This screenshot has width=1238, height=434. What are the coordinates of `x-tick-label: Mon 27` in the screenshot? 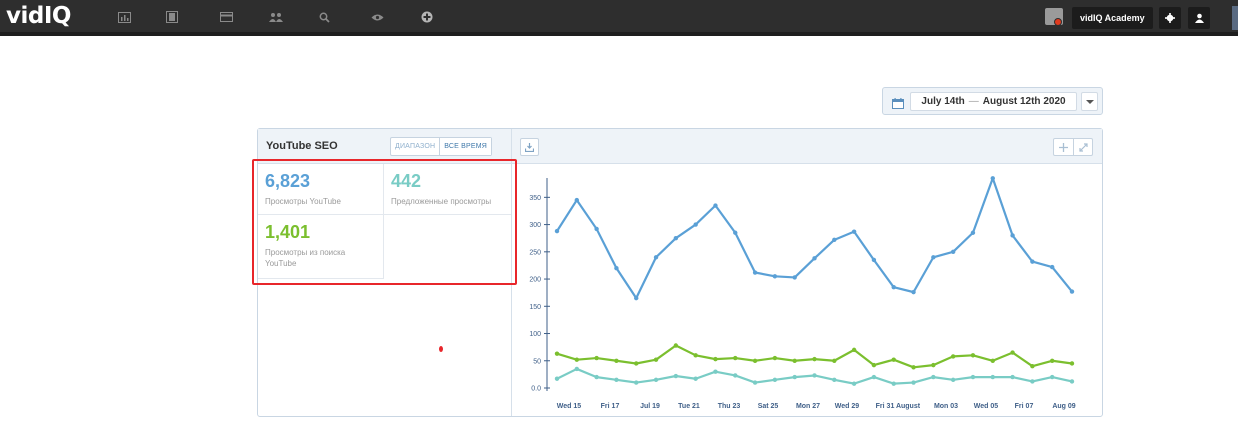 It's located at (808, 406).